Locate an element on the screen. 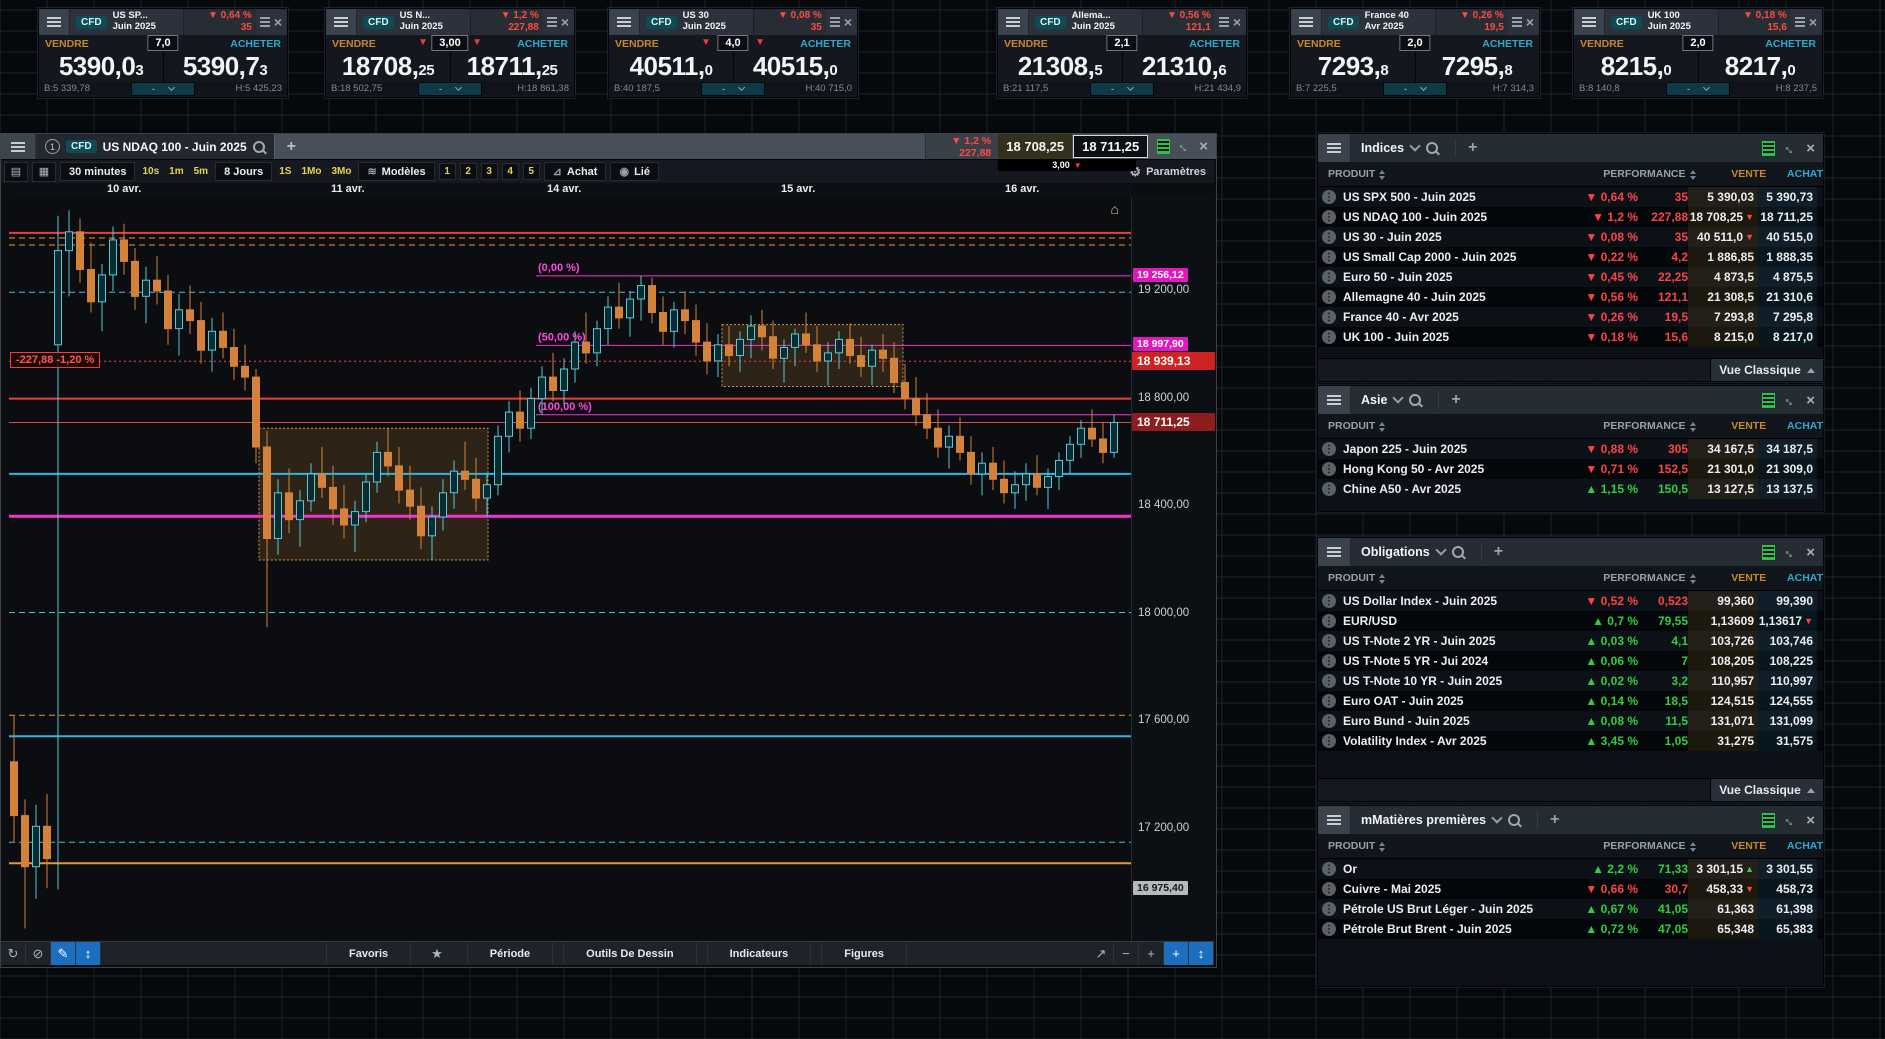 The image size is (1885, 1039). buy-price-button: 8217,0 is located at coordinates (1760, 66).